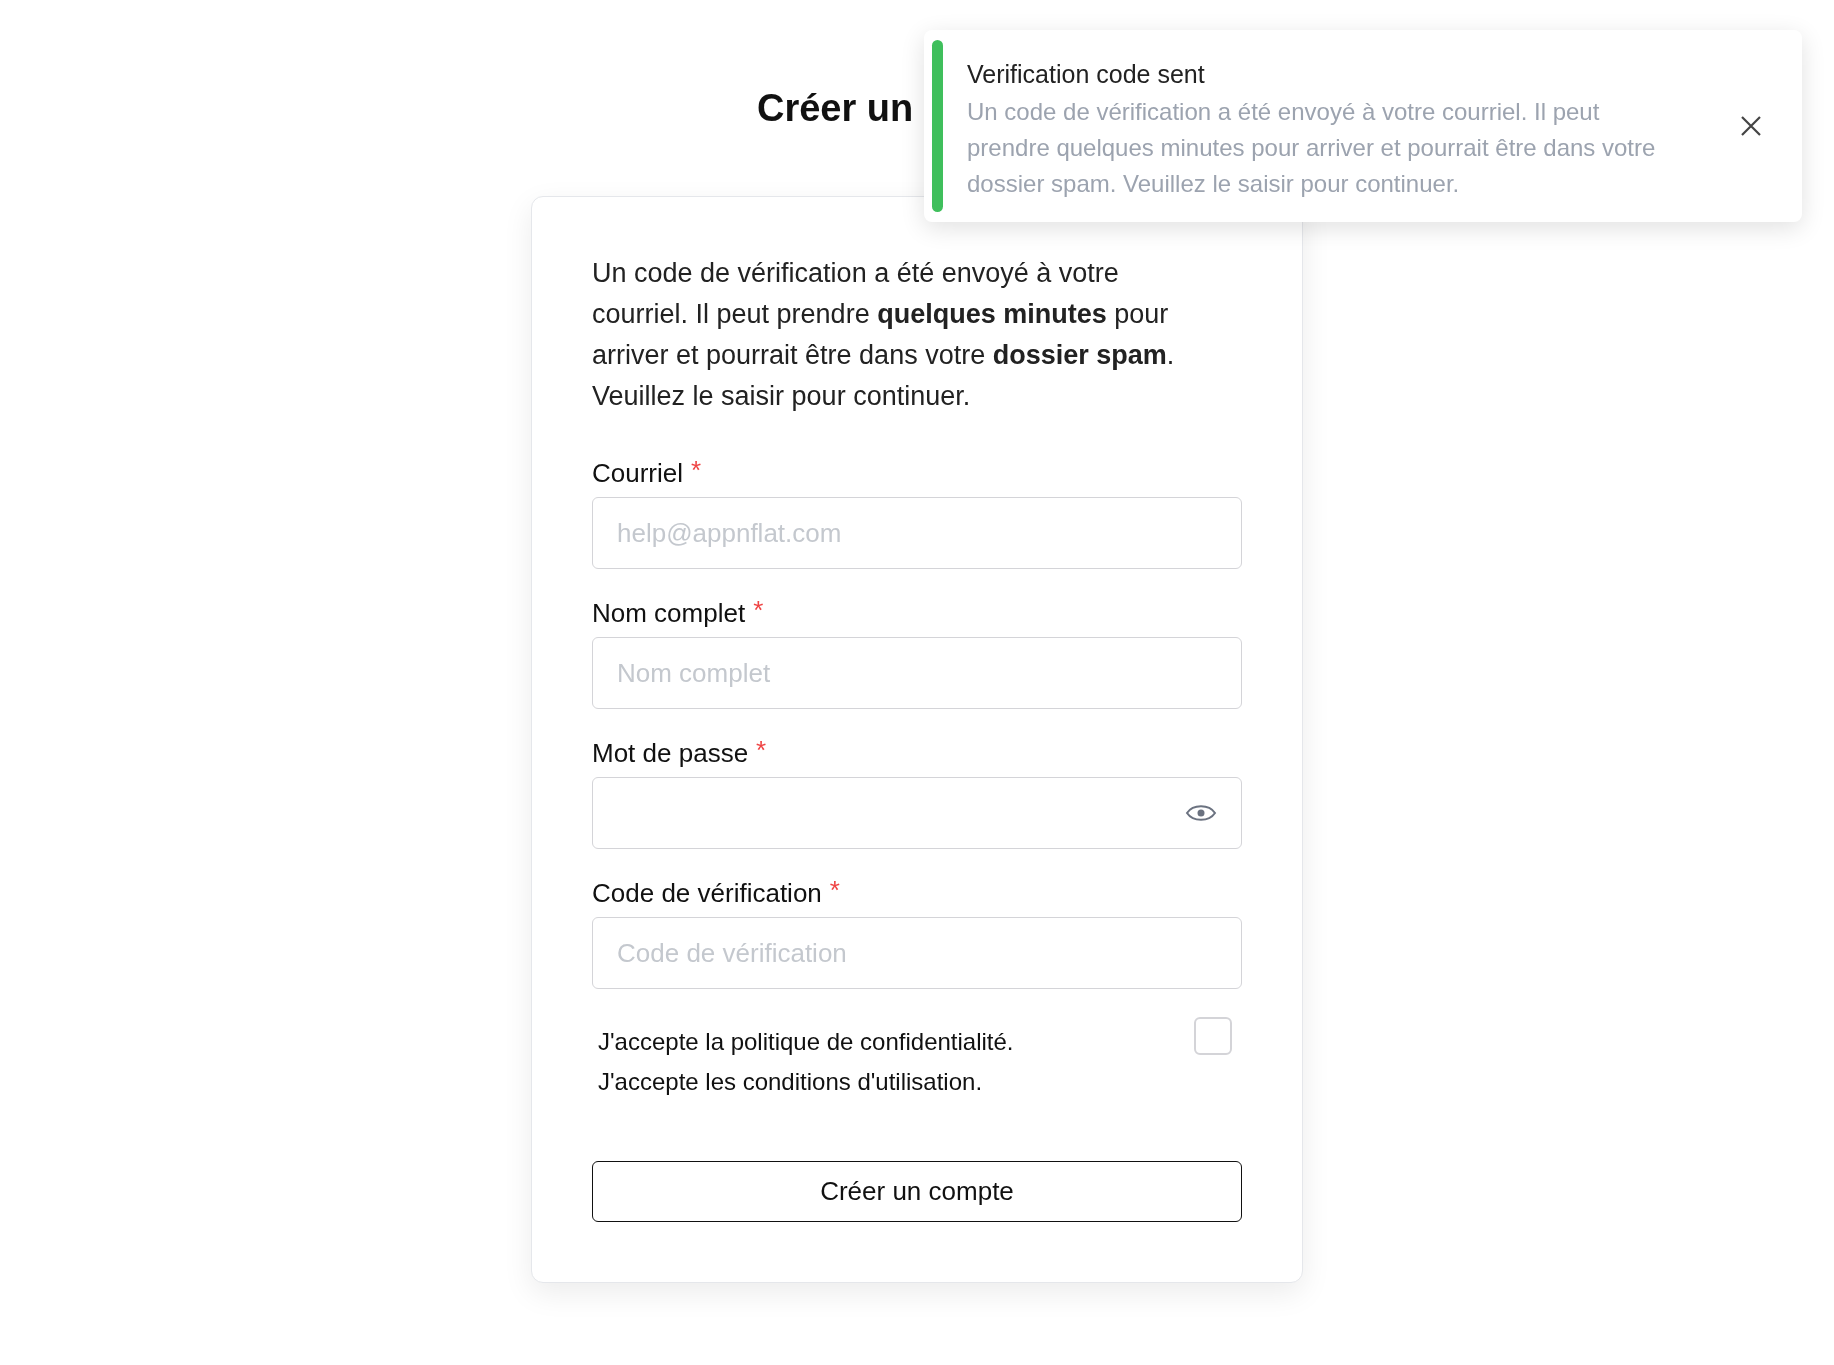 The width and height of the screenshot is (1834, 1365). I want to click on agreement-text: J'accepte la politique de confidentialité., so click(806, 1042).